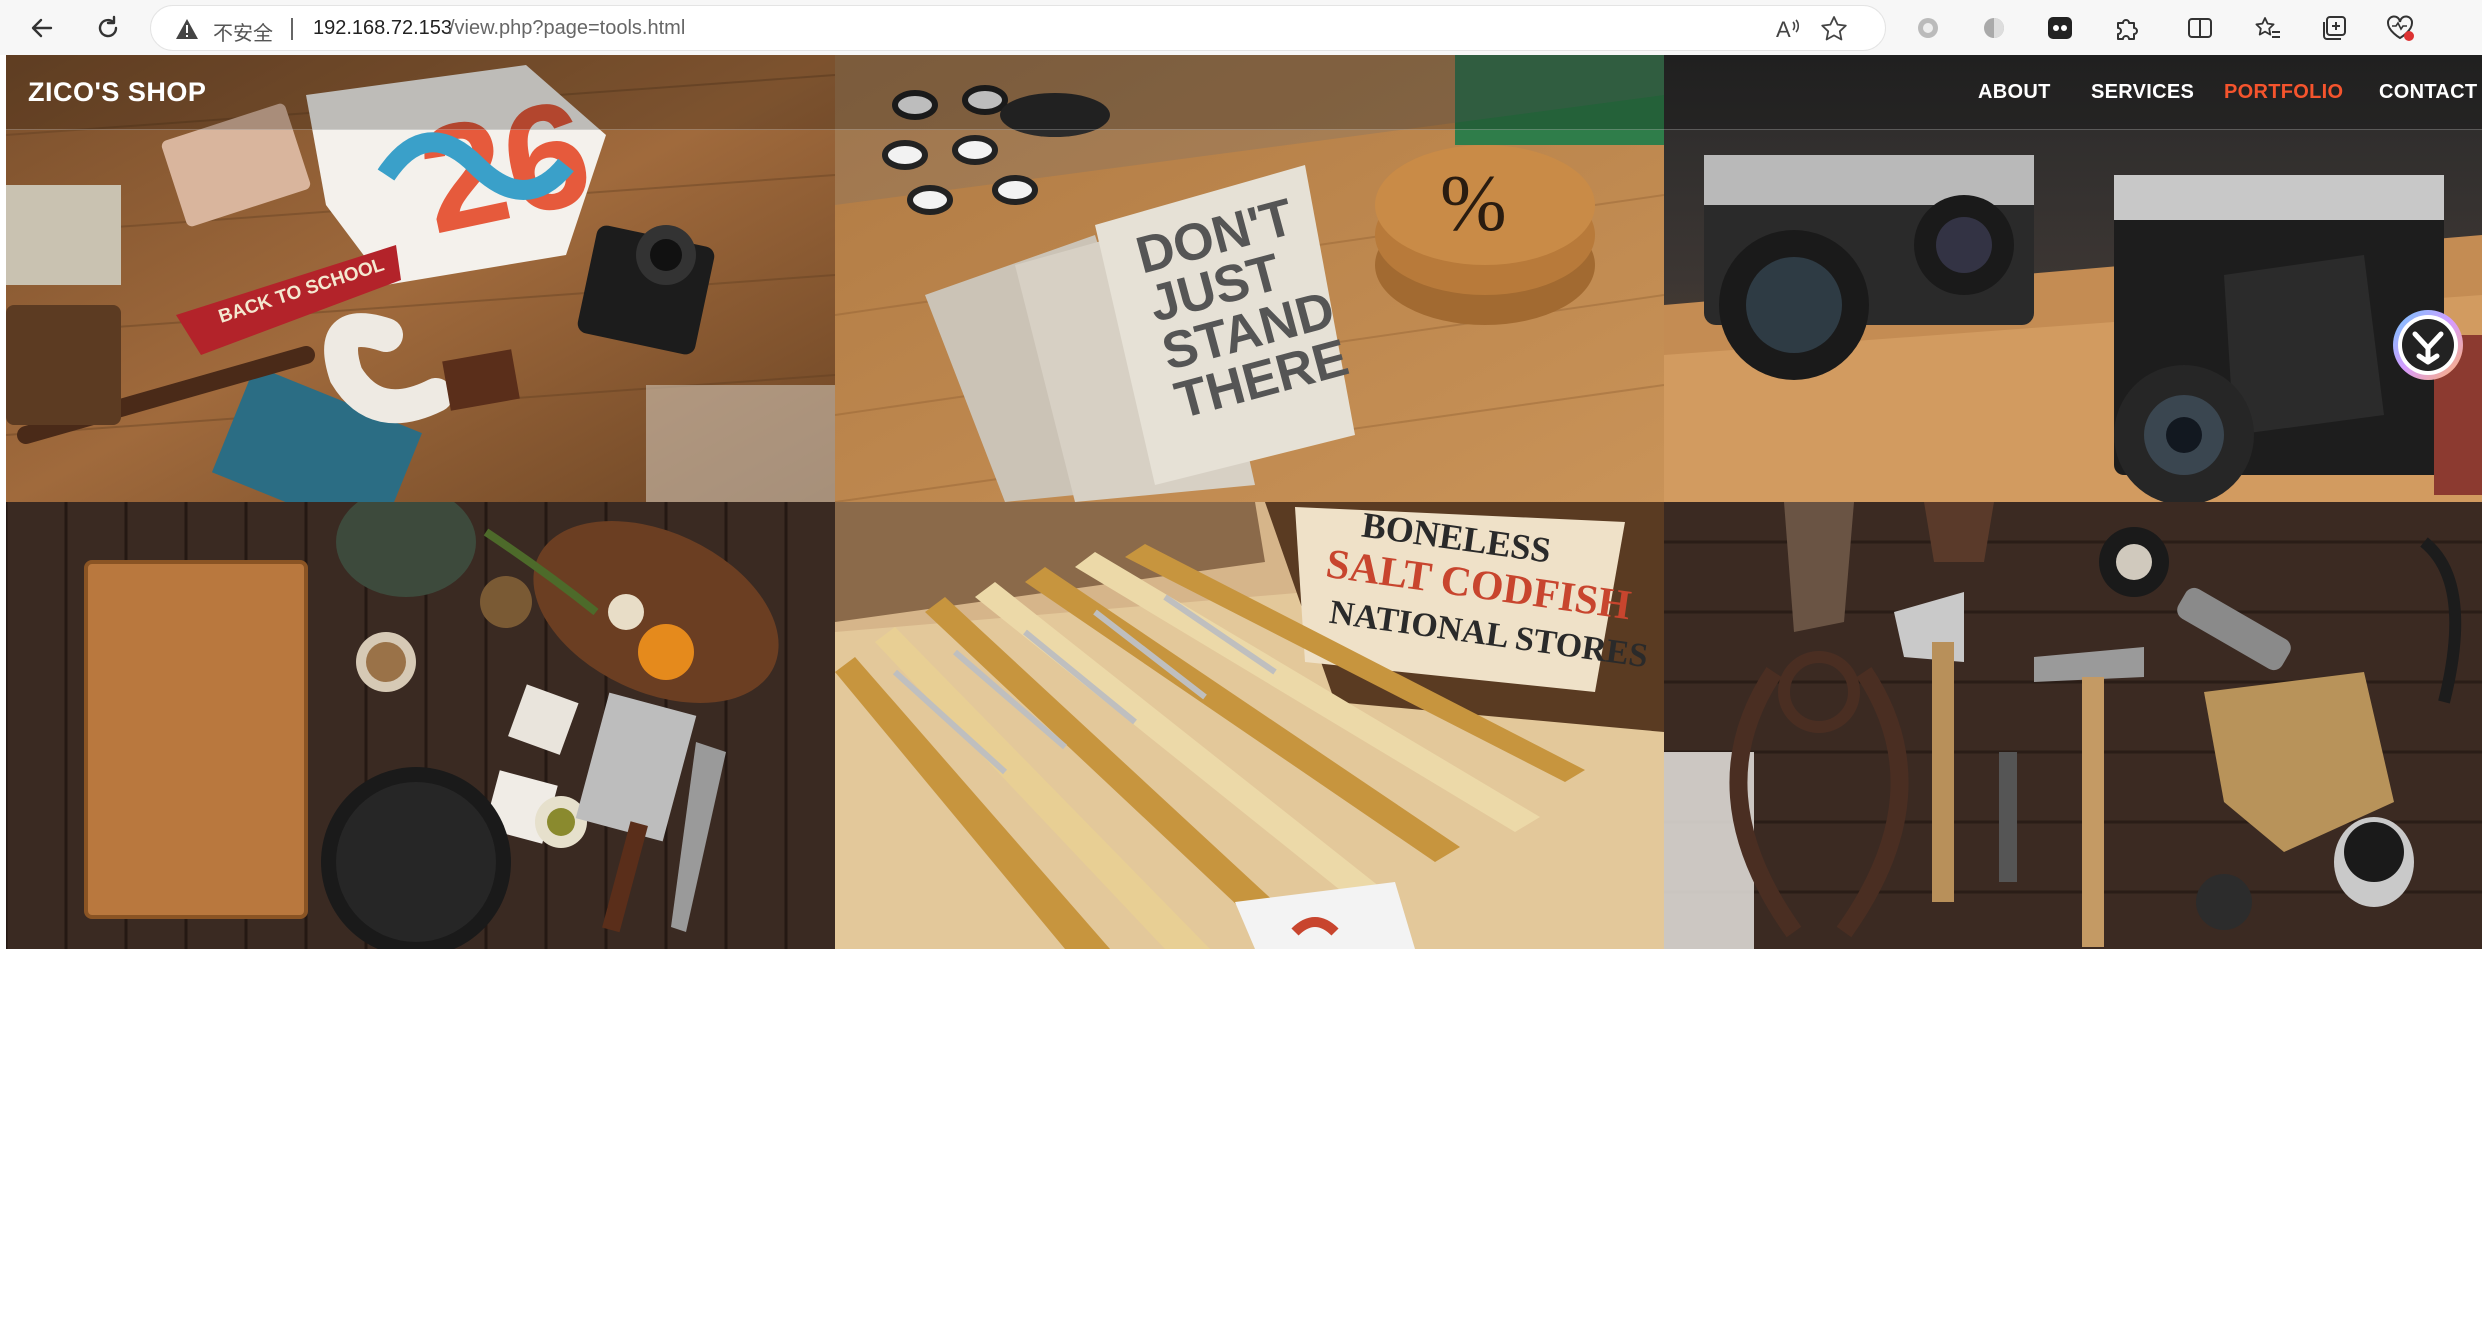  I want to click on portfolio-item-rulers: BONELESS SALT CODFISH NATIONAL STORES, so click(1249, 725).